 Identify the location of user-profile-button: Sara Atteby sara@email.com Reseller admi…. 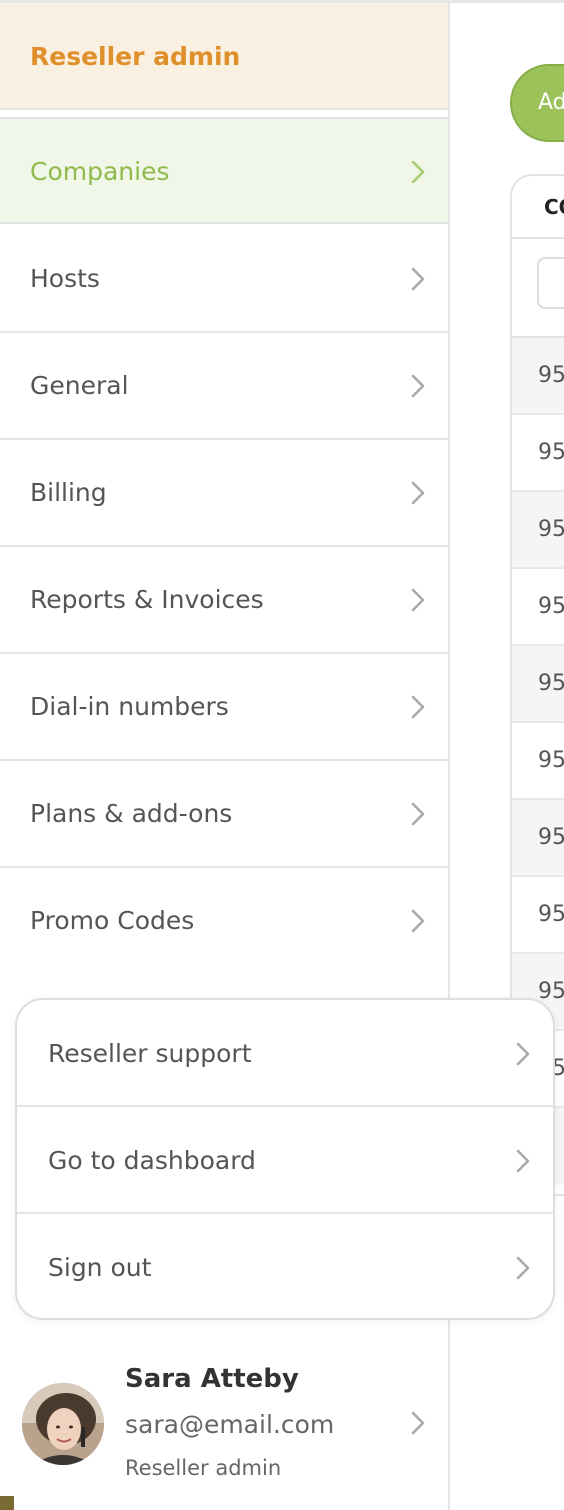
(224, 1425).